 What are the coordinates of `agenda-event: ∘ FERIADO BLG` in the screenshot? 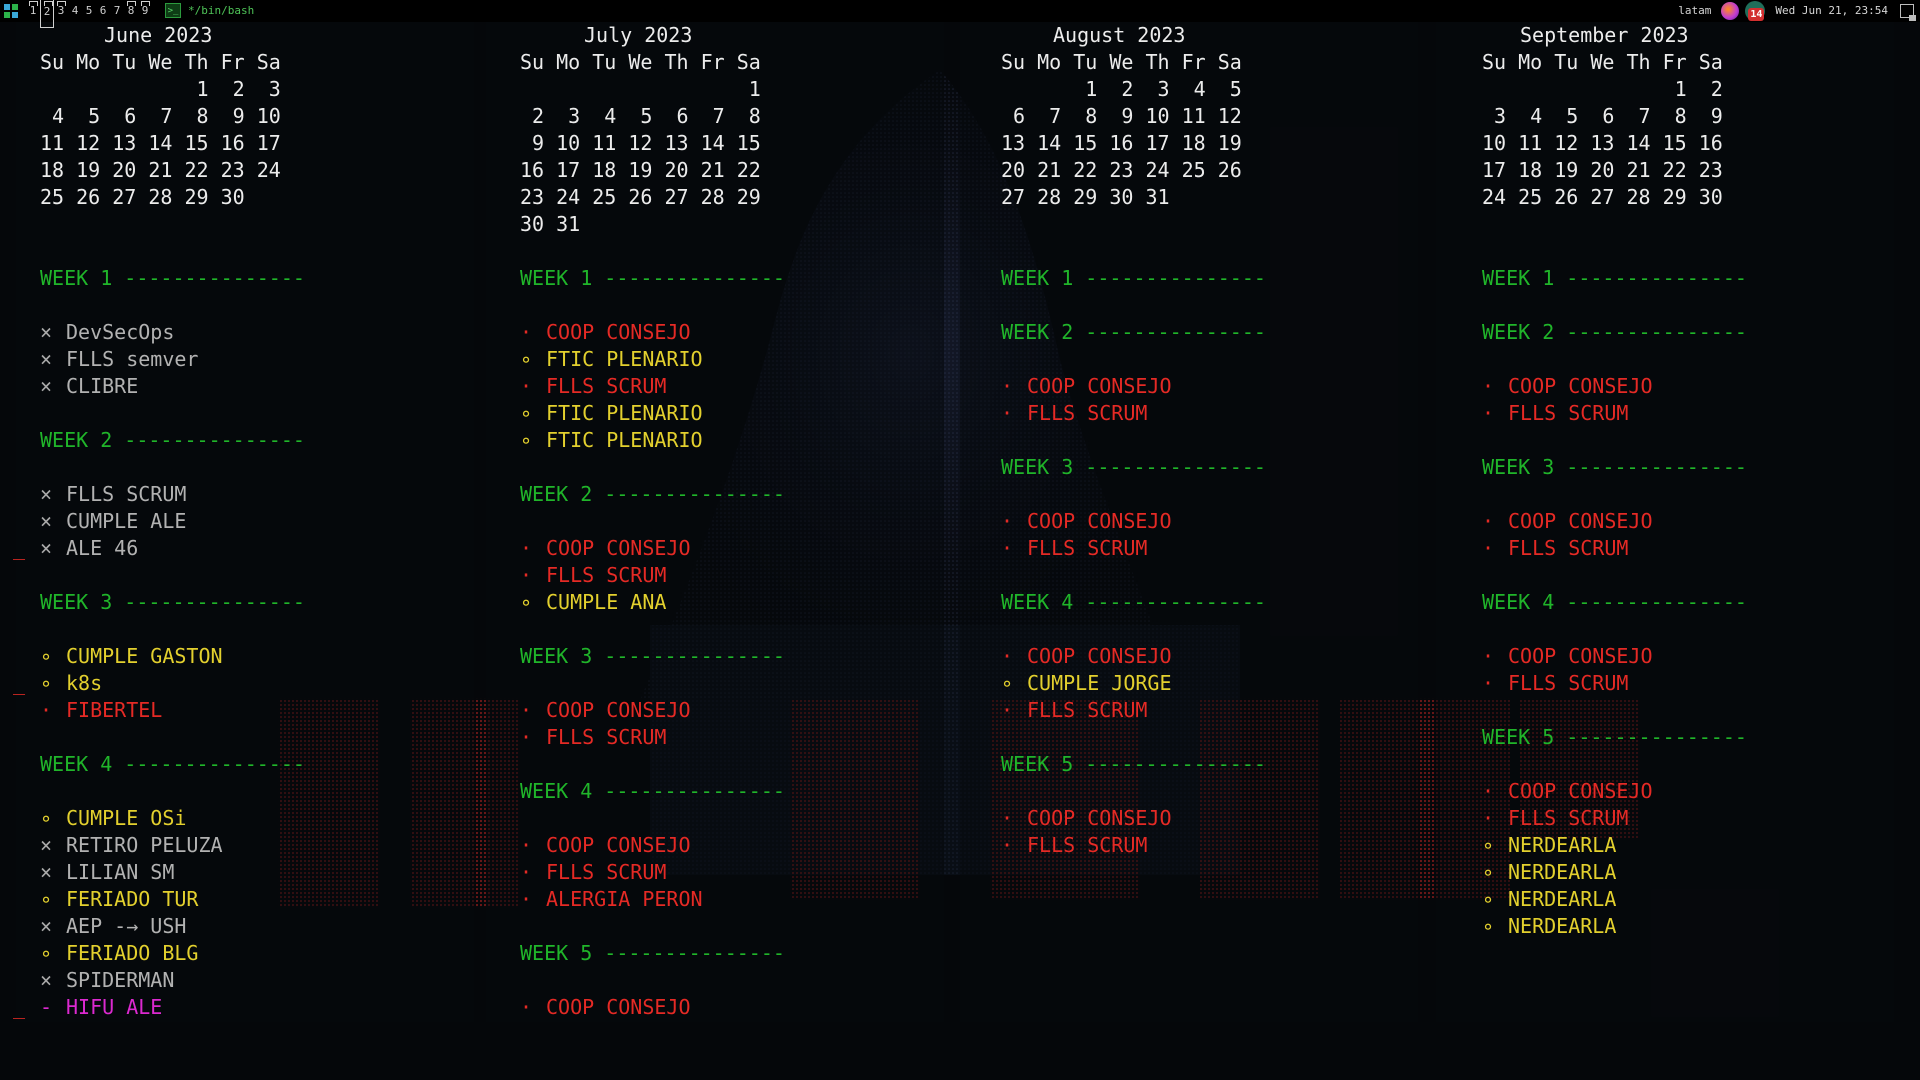 It's located at (172, 953).